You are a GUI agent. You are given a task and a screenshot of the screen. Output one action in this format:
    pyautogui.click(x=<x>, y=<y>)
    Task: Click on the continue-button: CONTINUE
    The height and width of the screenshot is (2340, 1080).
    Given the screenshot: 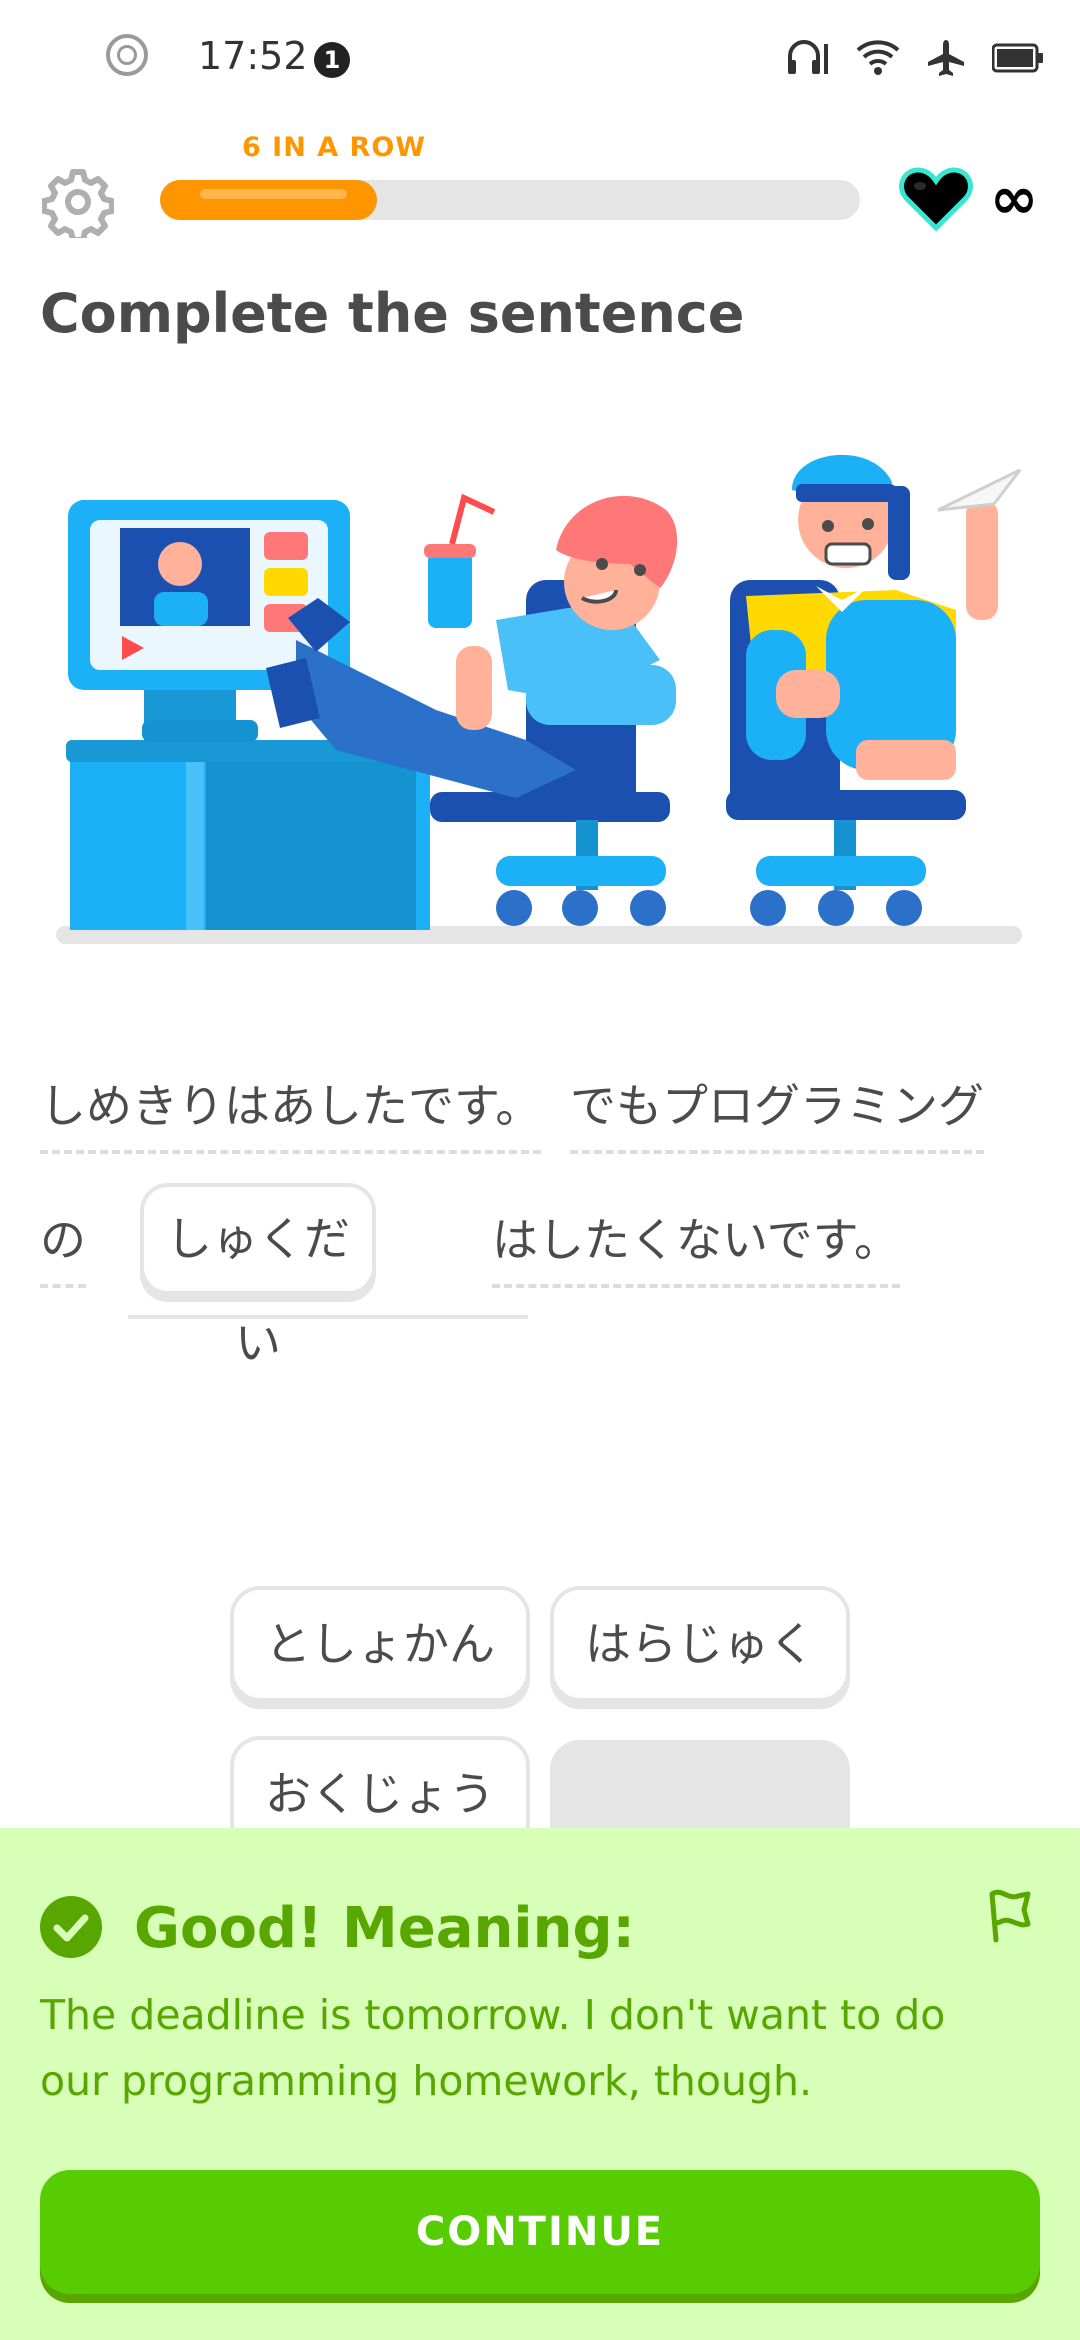 What is the action you would take?
    pyautogui.click(x=540, y=2232)
    